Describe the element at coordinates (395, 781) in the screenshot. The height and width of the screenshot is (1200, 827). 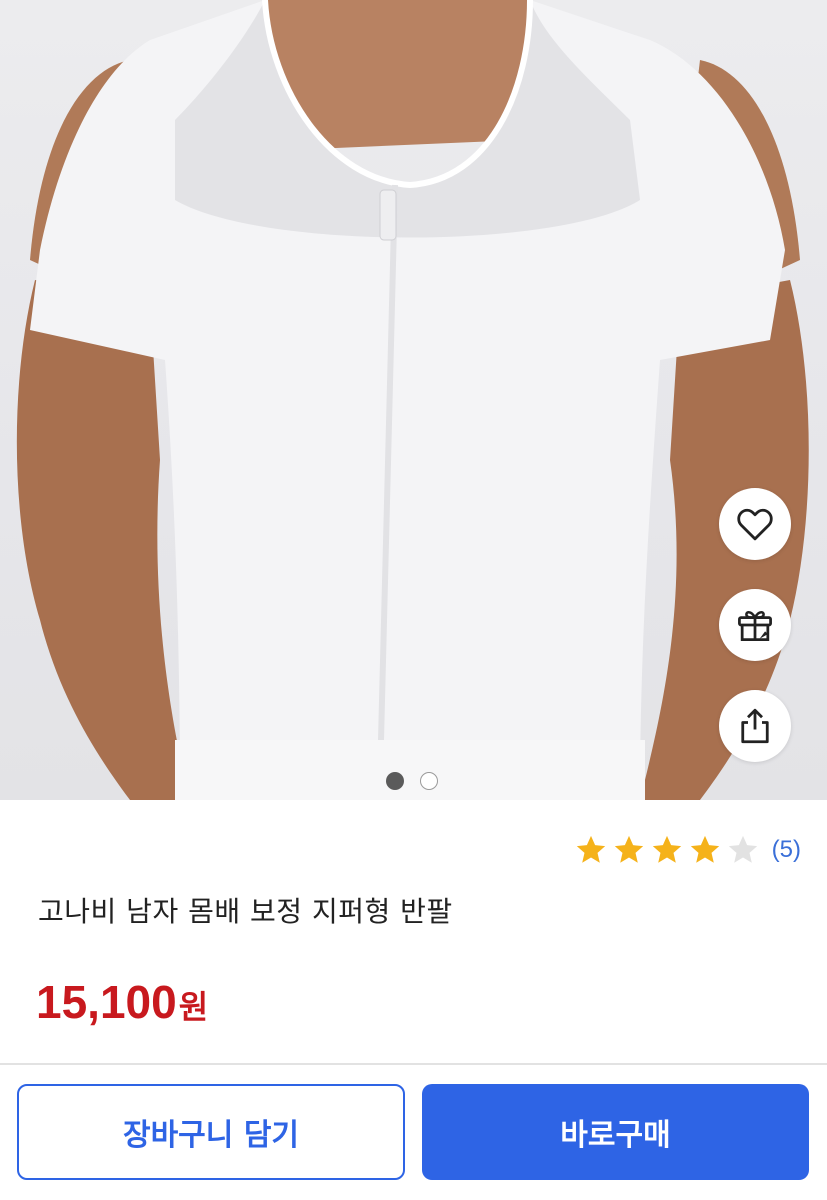
I see `page-dot-active` at that location.